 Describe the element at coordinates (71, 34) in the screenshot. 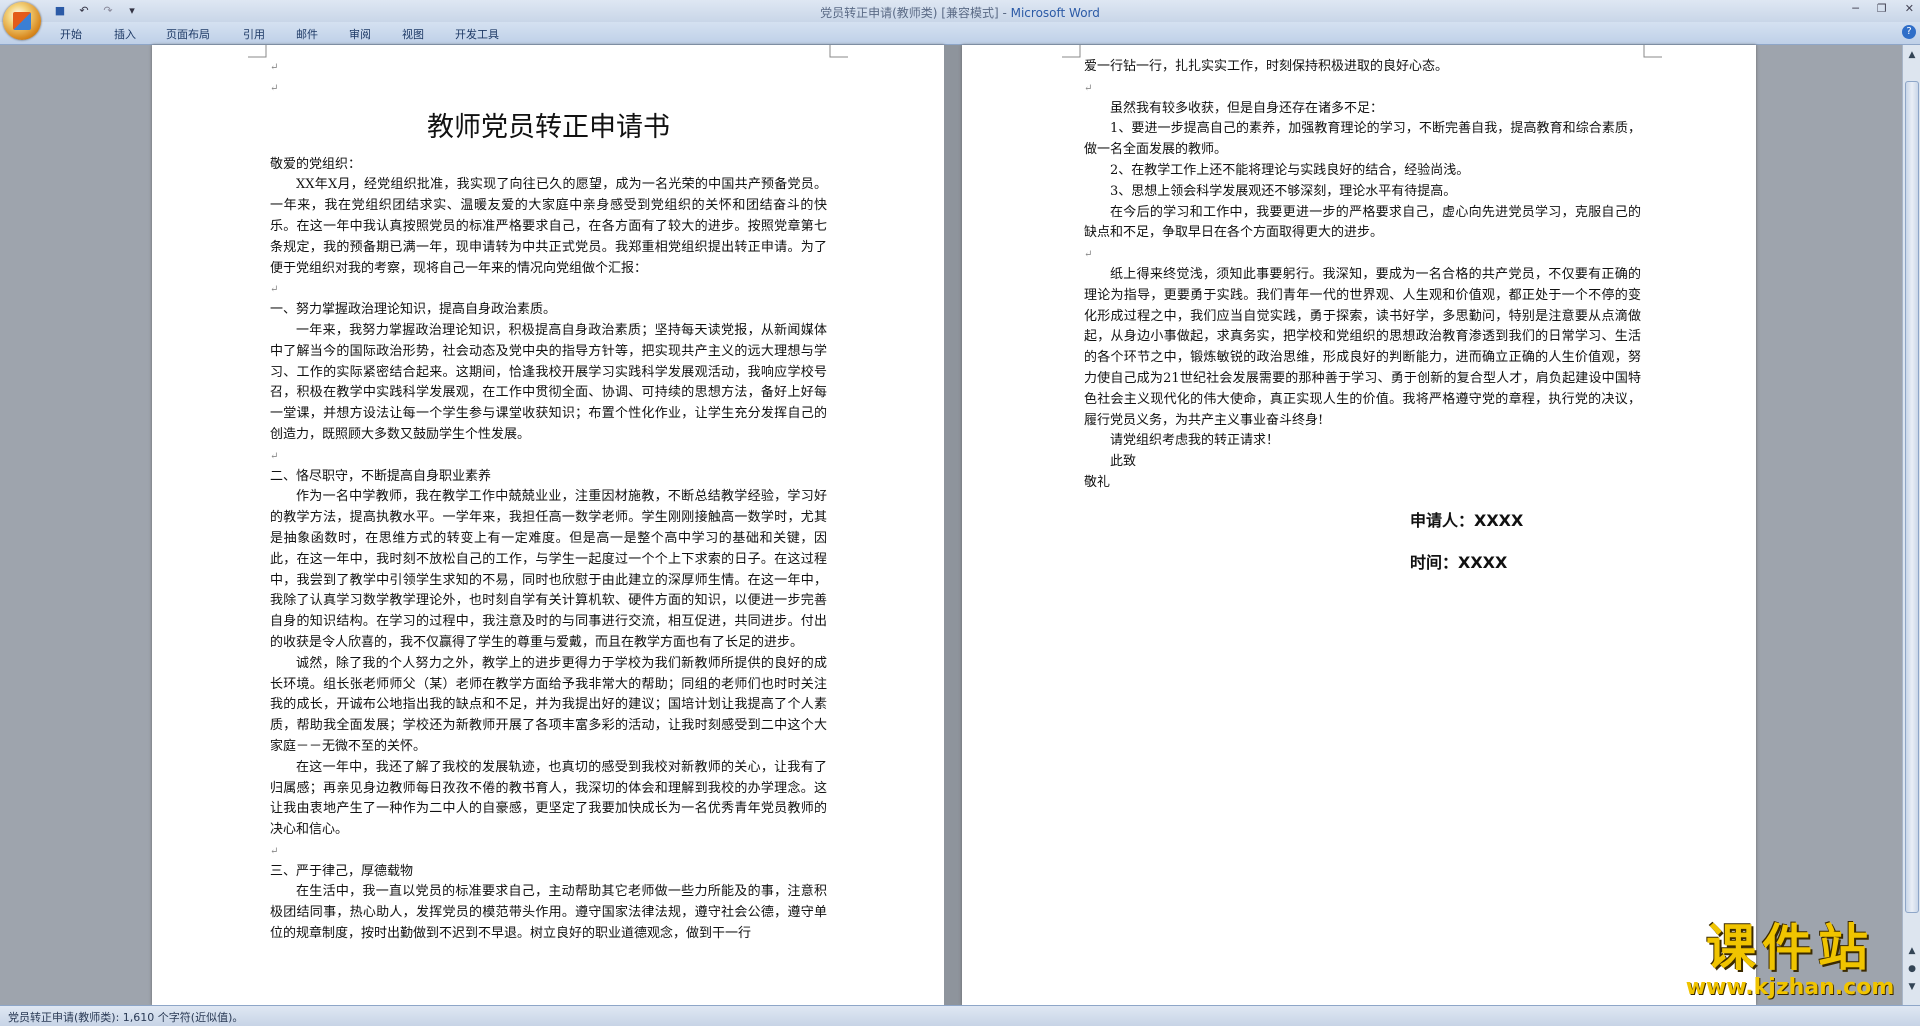

I see `tab-home: 开始` at that location.